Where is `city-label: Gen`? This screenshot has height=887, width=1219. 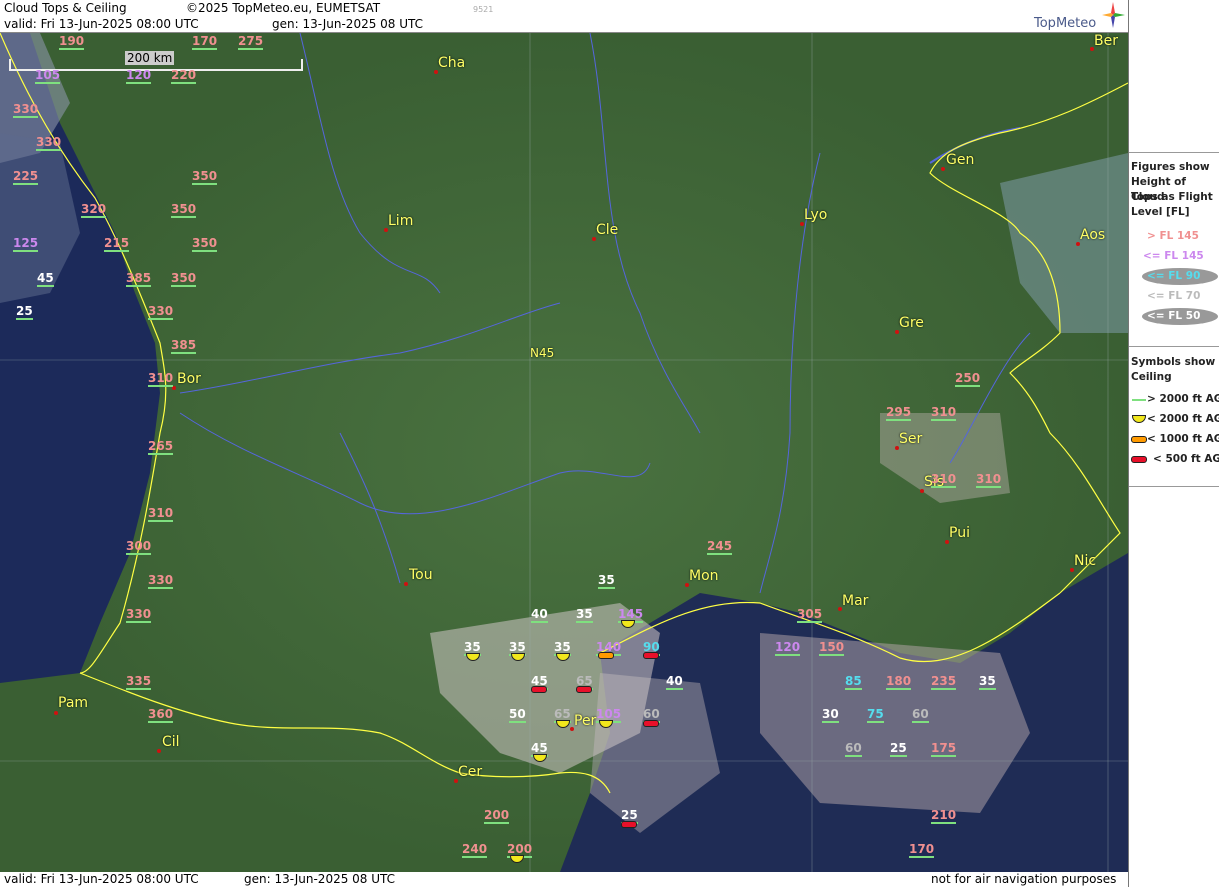 city-label: Gen is located at coordinates (960, 160).